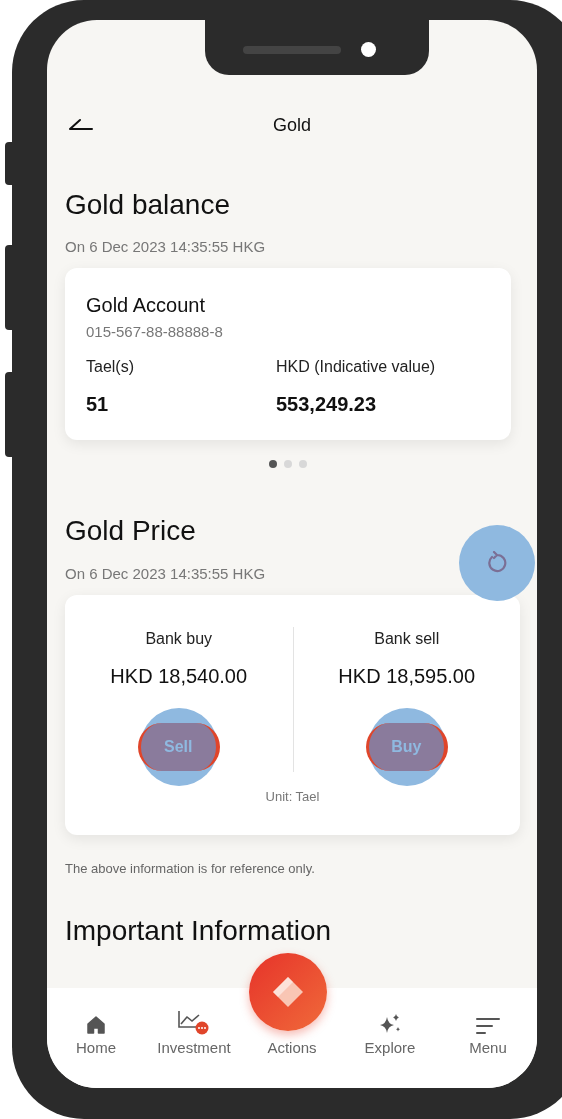 The width and height of the screenshot is (562, 1119). Describe the element at coordinates (292, 797) in the screenshot. I see `unit-label: Unit: Tael` at that location.